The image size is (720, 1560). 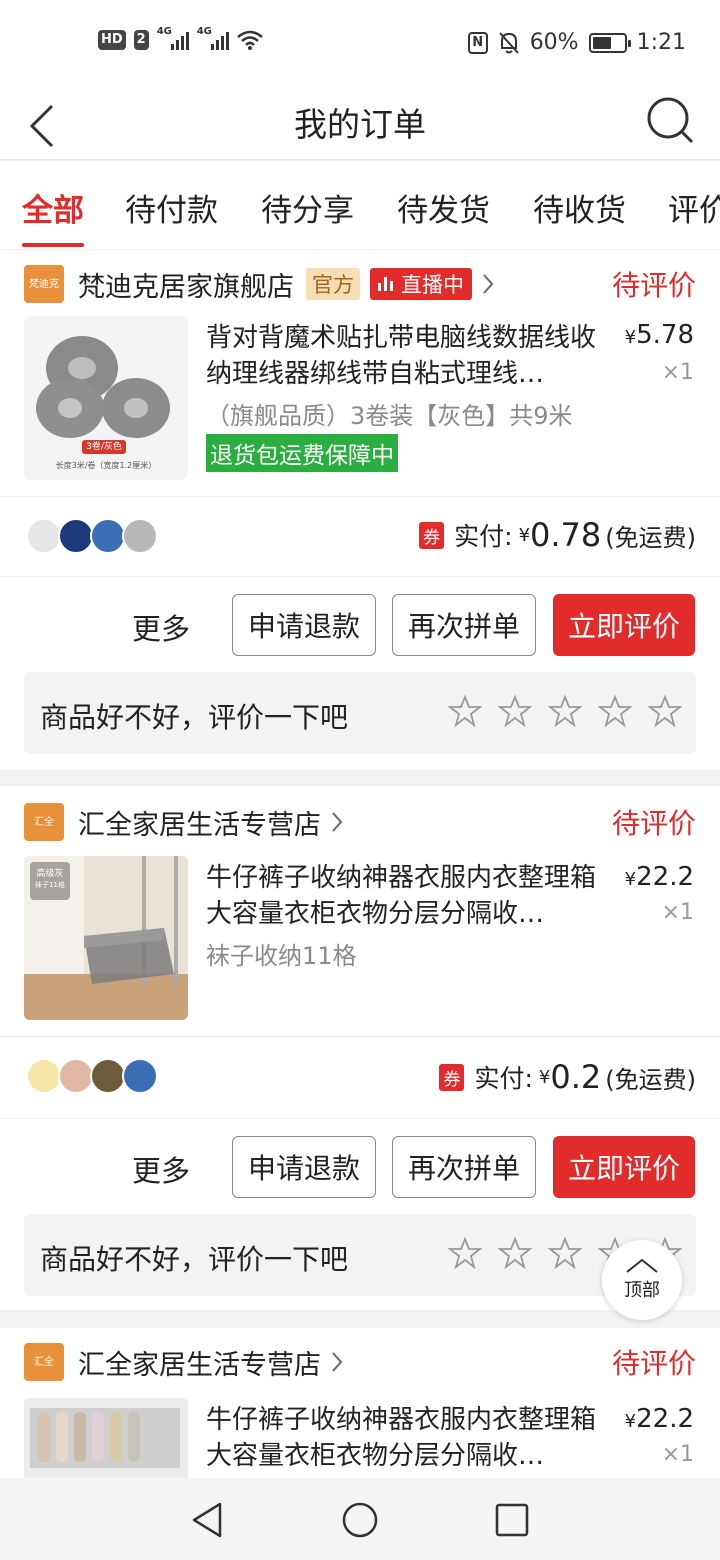 I want to click on tab-all: 全部, so click(x=53, y=207).